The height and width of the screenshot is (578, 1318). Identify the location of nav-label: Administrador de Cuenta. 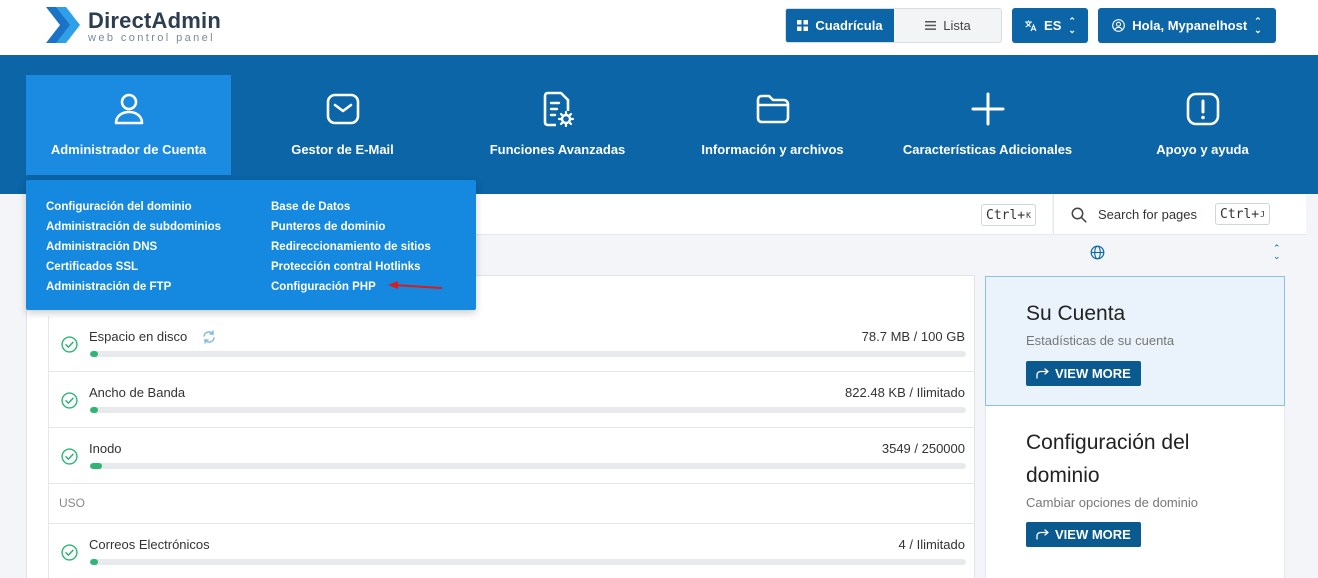
(128, 149).